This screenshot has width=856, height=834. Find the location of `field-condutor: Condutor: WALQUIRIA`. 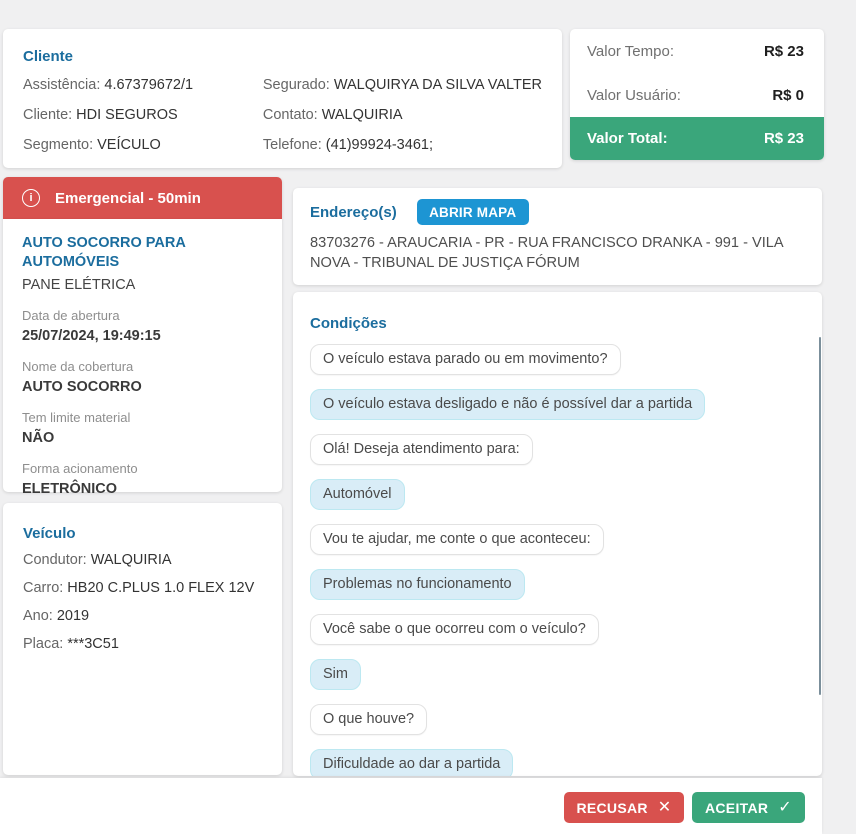

field-condutor: Condutor: WALQUIRIA is located at coordinates (145, 560).